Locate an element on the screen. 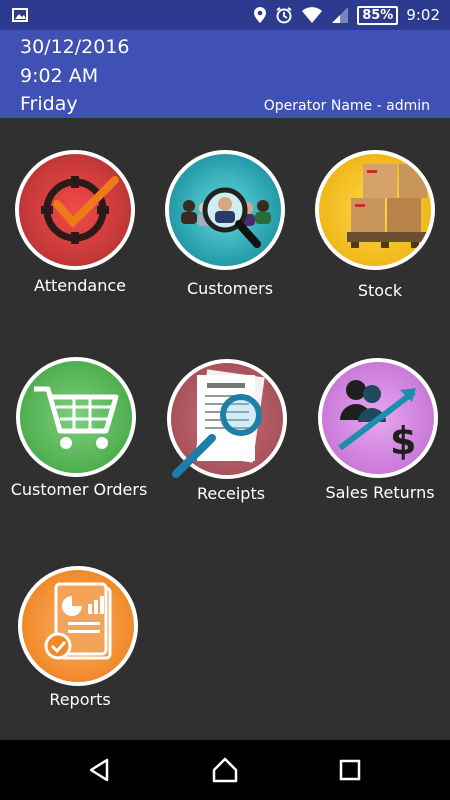 This screenshot has height=800, width=450. header-day: Friday is located at coordinates (49, 104).